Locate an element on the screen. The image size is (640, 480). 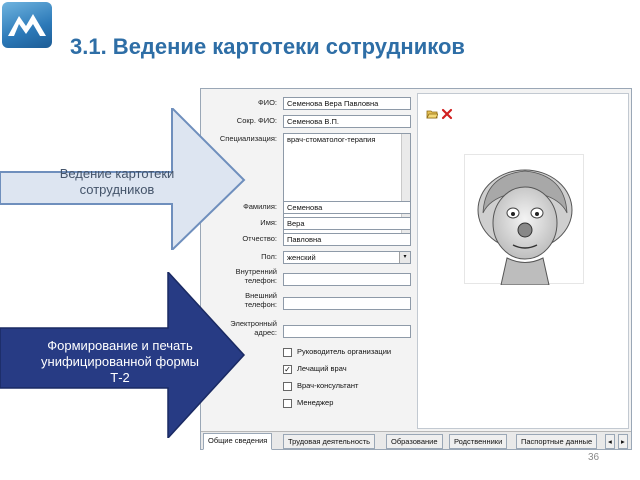
lower-arrow-line2: унифицированной формы is located at coordinates (120, 361).